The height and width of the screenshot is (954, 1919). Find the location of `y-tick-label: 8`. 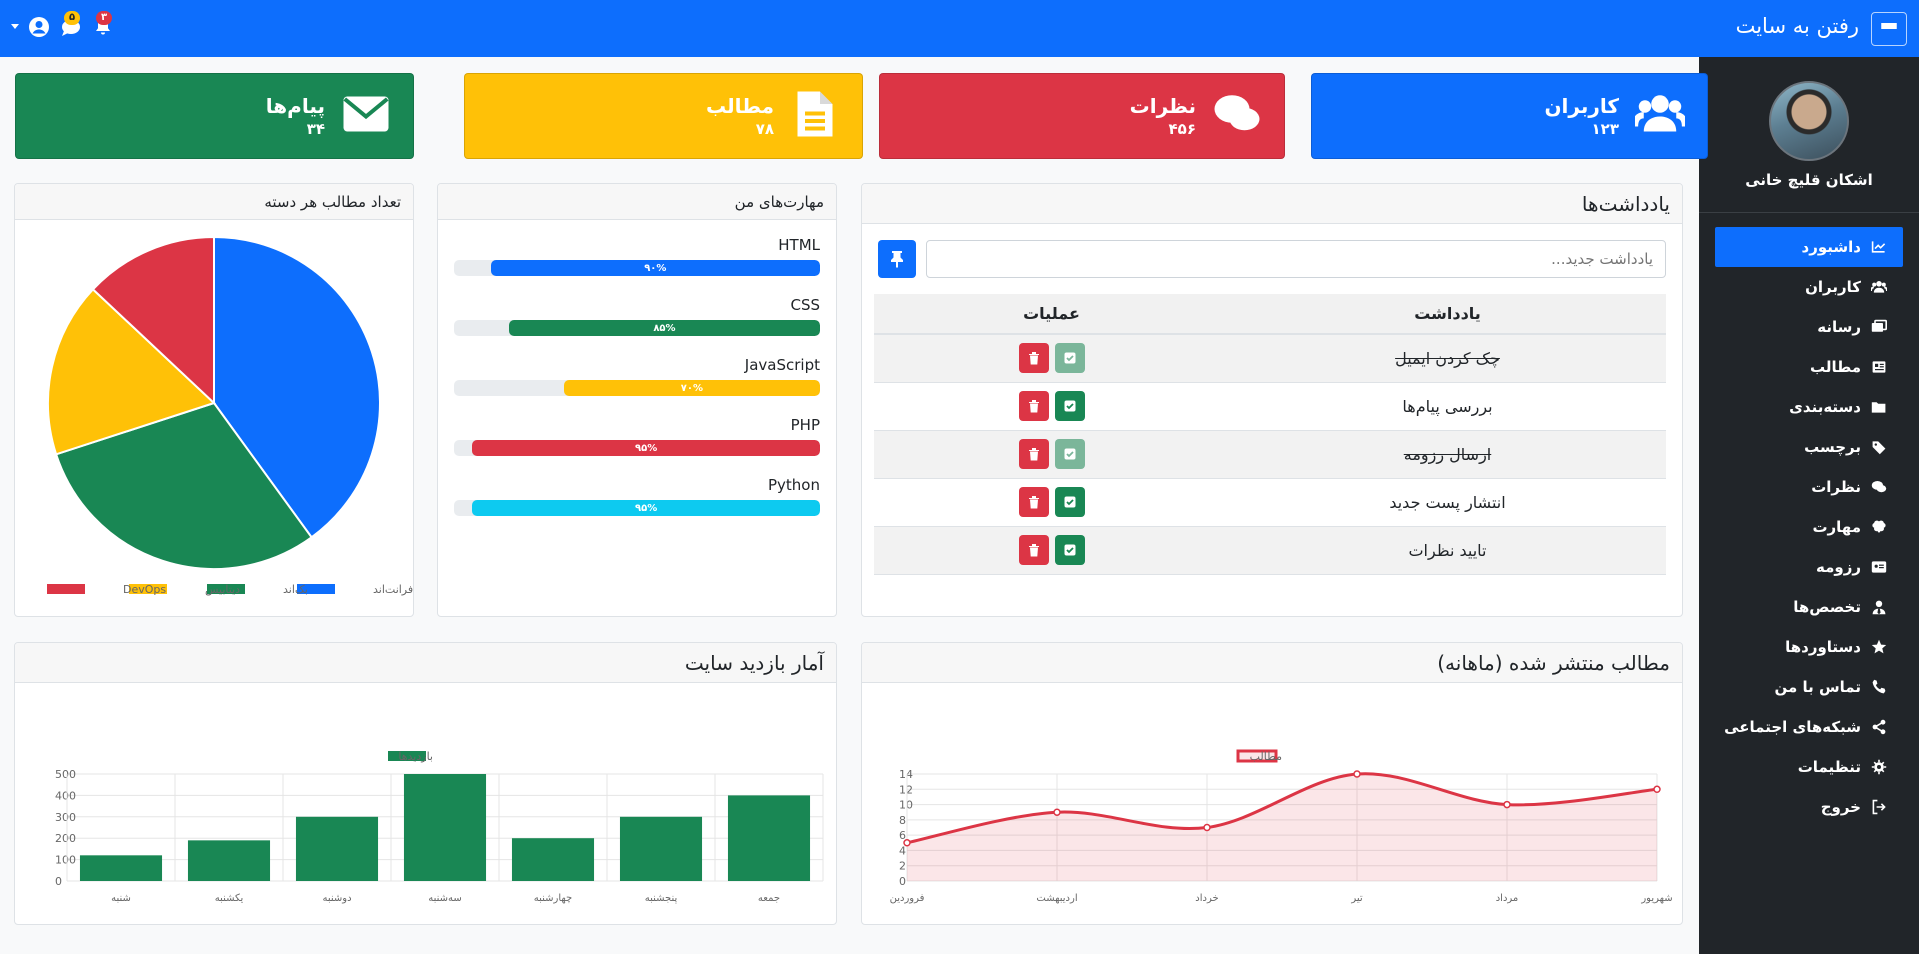

y-tick-label: 8 is located at coordinates (902, 820).